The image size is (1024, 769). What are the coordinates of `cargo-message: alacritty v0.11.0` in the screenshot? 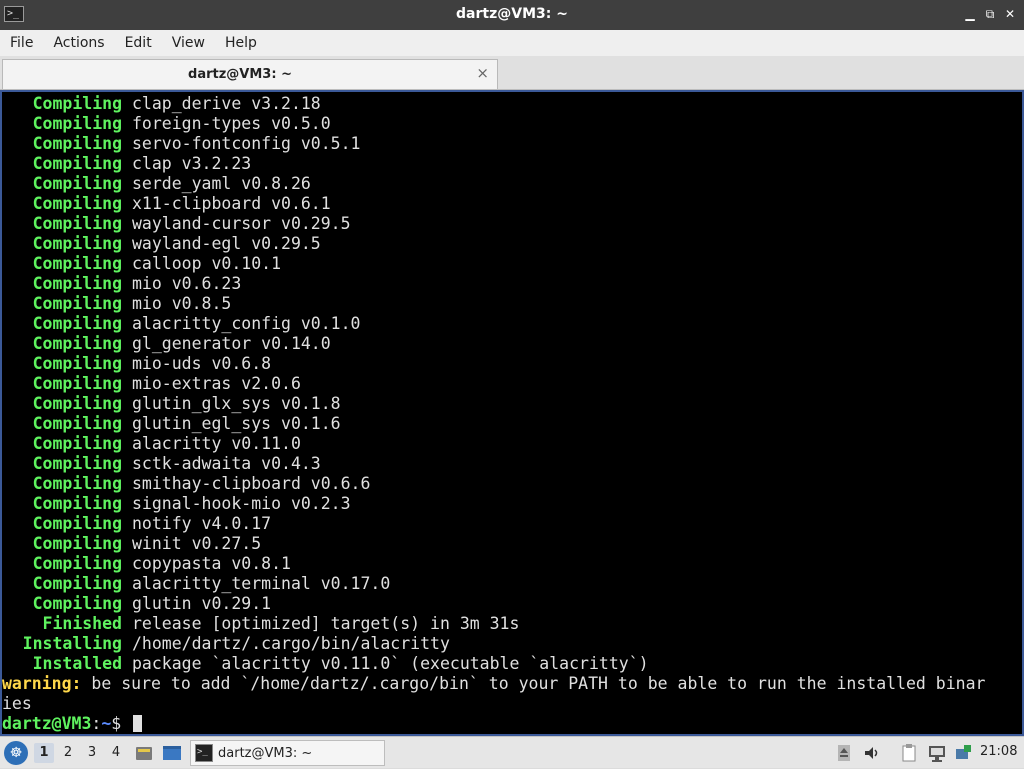 It's located at (216, 443).